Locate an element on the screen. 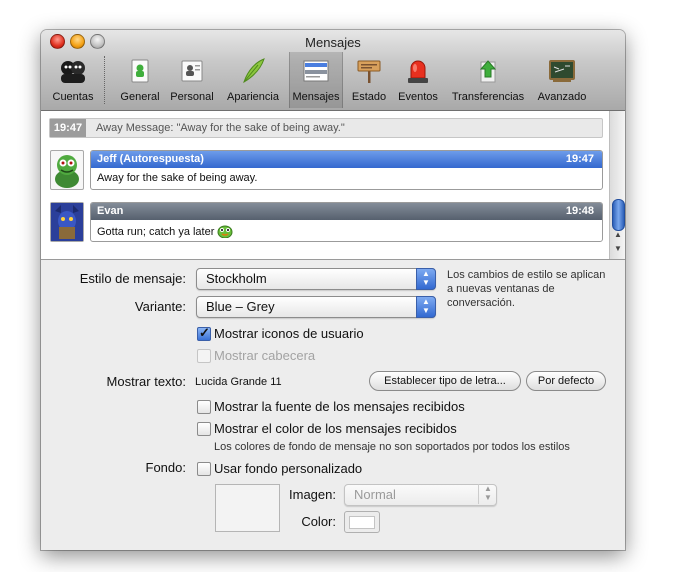 The image size is (677, 572). status-time: 19:47 is located at coordinates (68, 128).